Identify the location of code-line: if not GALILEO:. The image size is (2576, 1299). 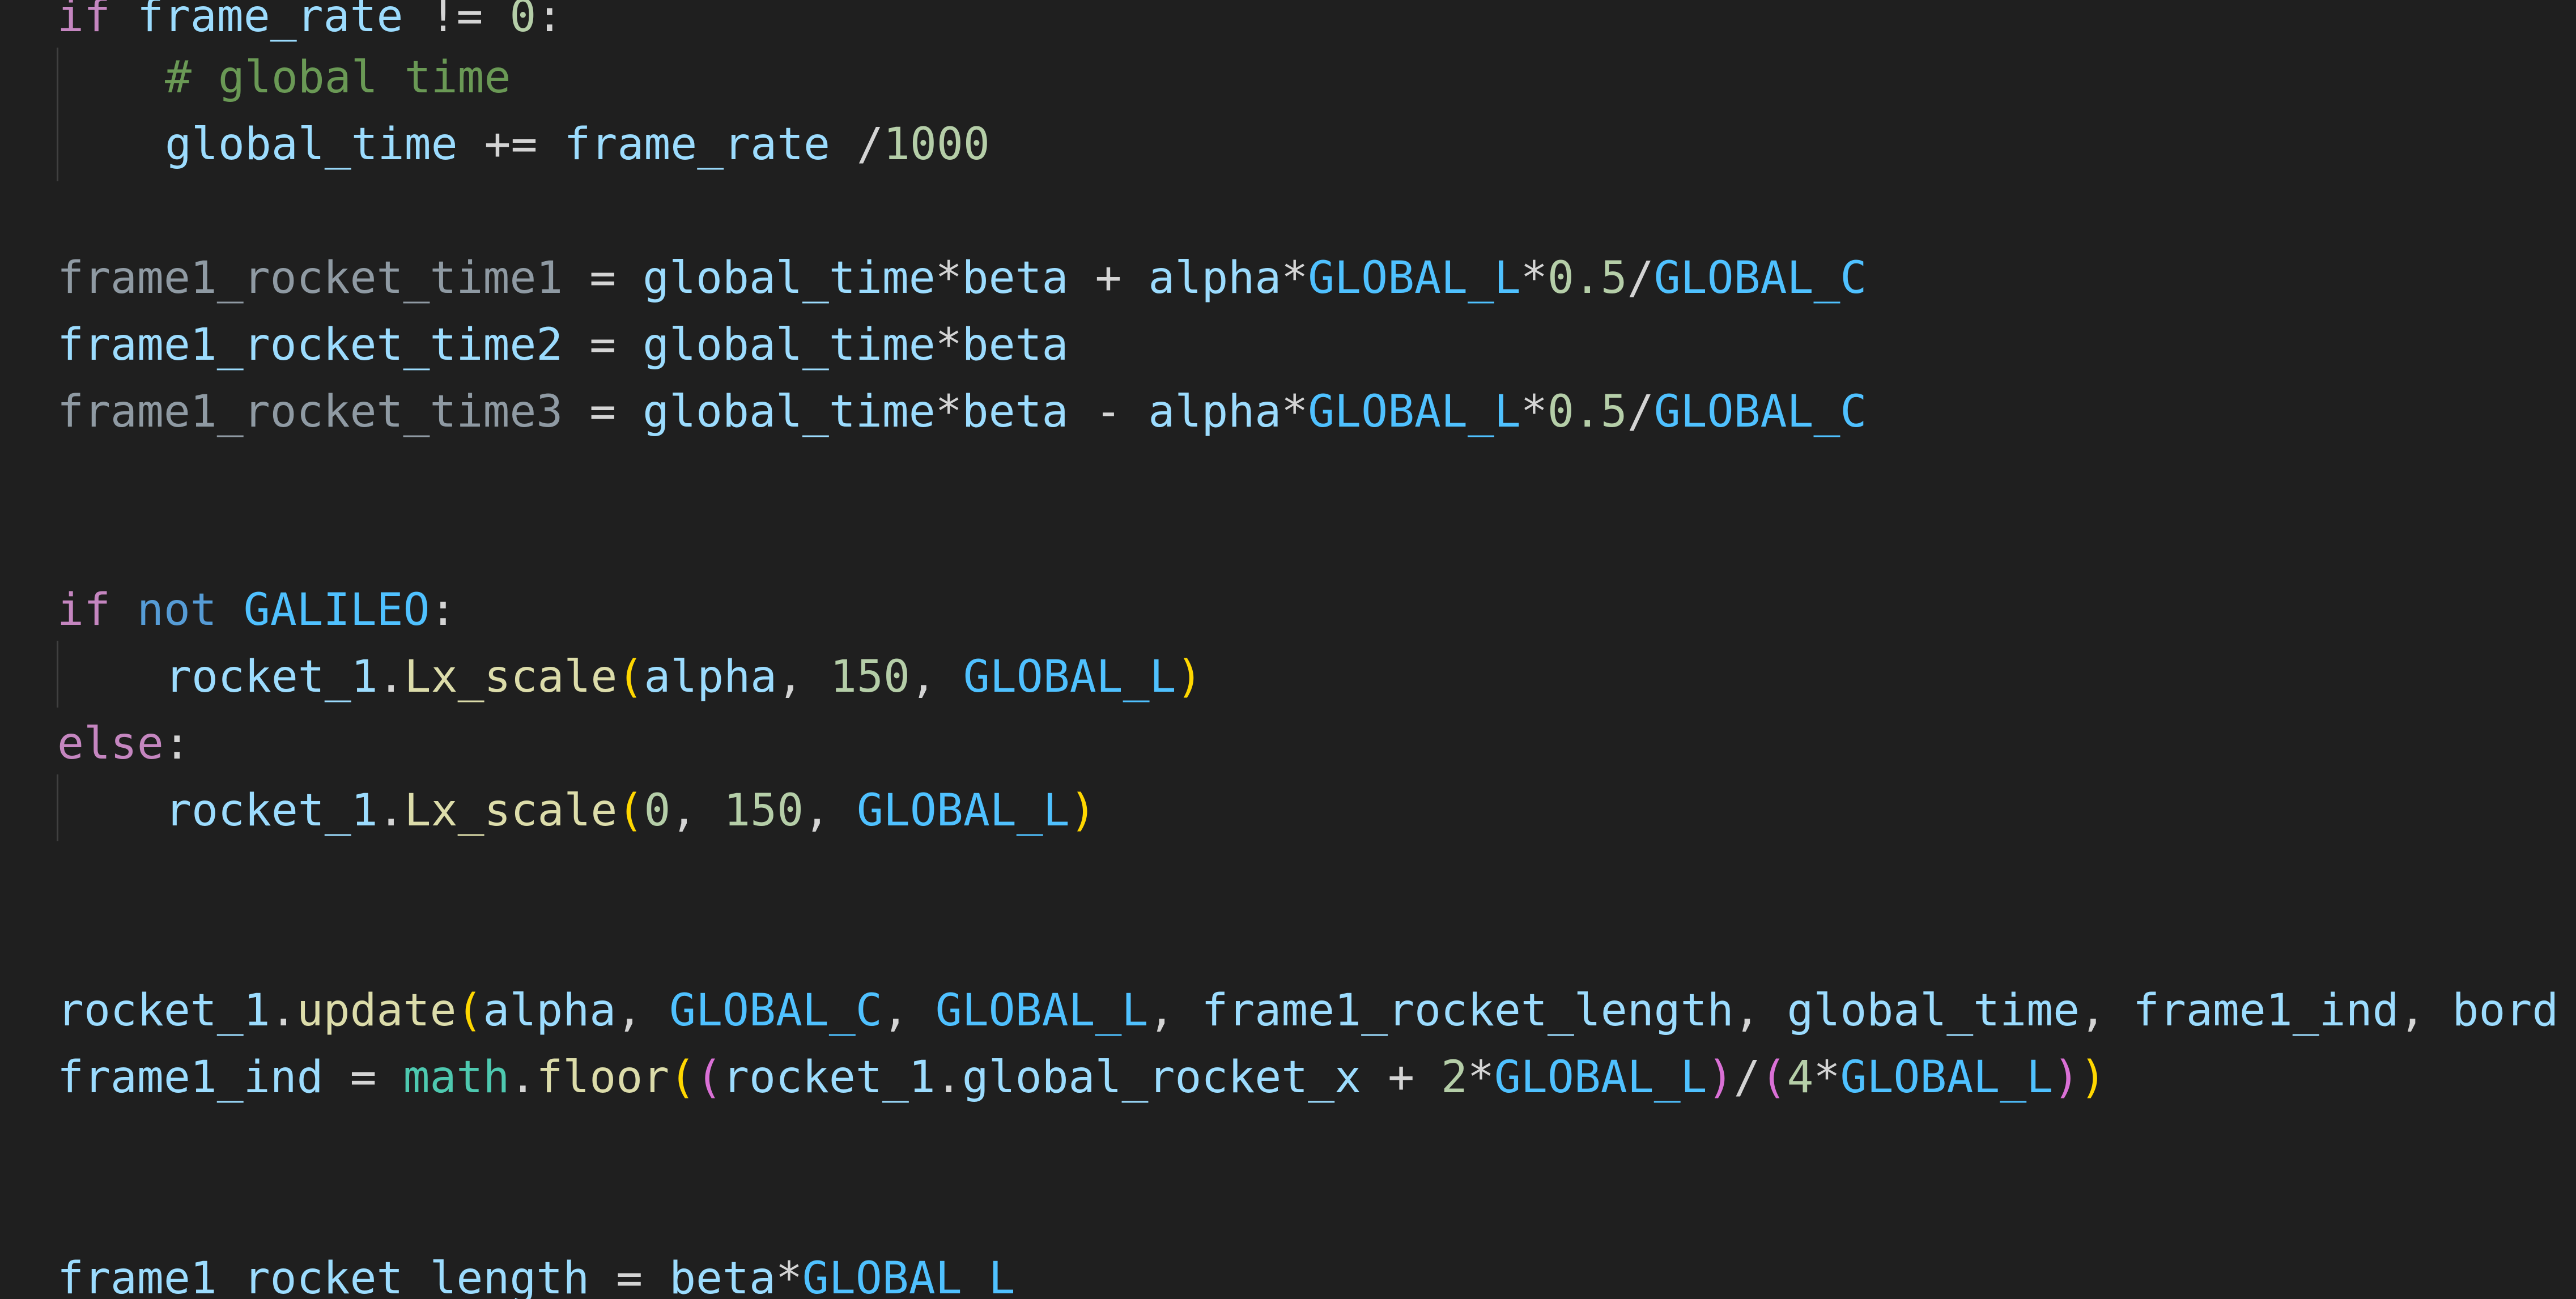
(256, 610).